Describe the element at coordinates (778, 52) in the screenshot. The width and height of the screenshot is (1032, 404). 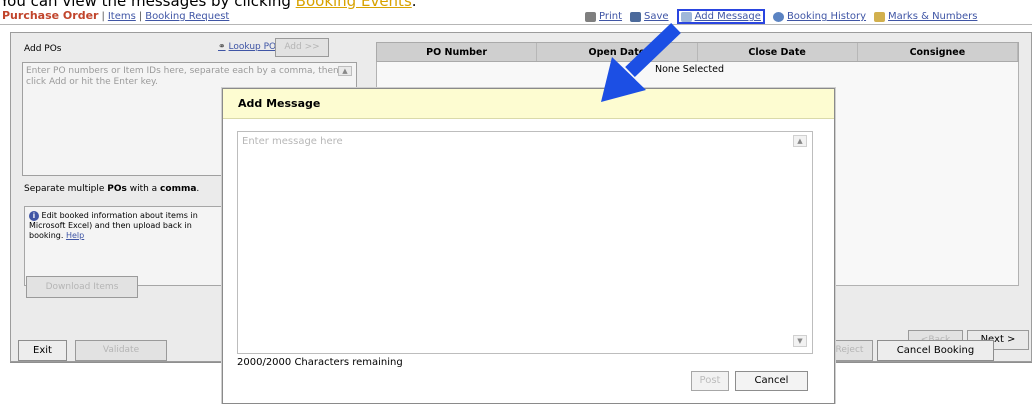
I see `col-close-date: Close Date` at that location.